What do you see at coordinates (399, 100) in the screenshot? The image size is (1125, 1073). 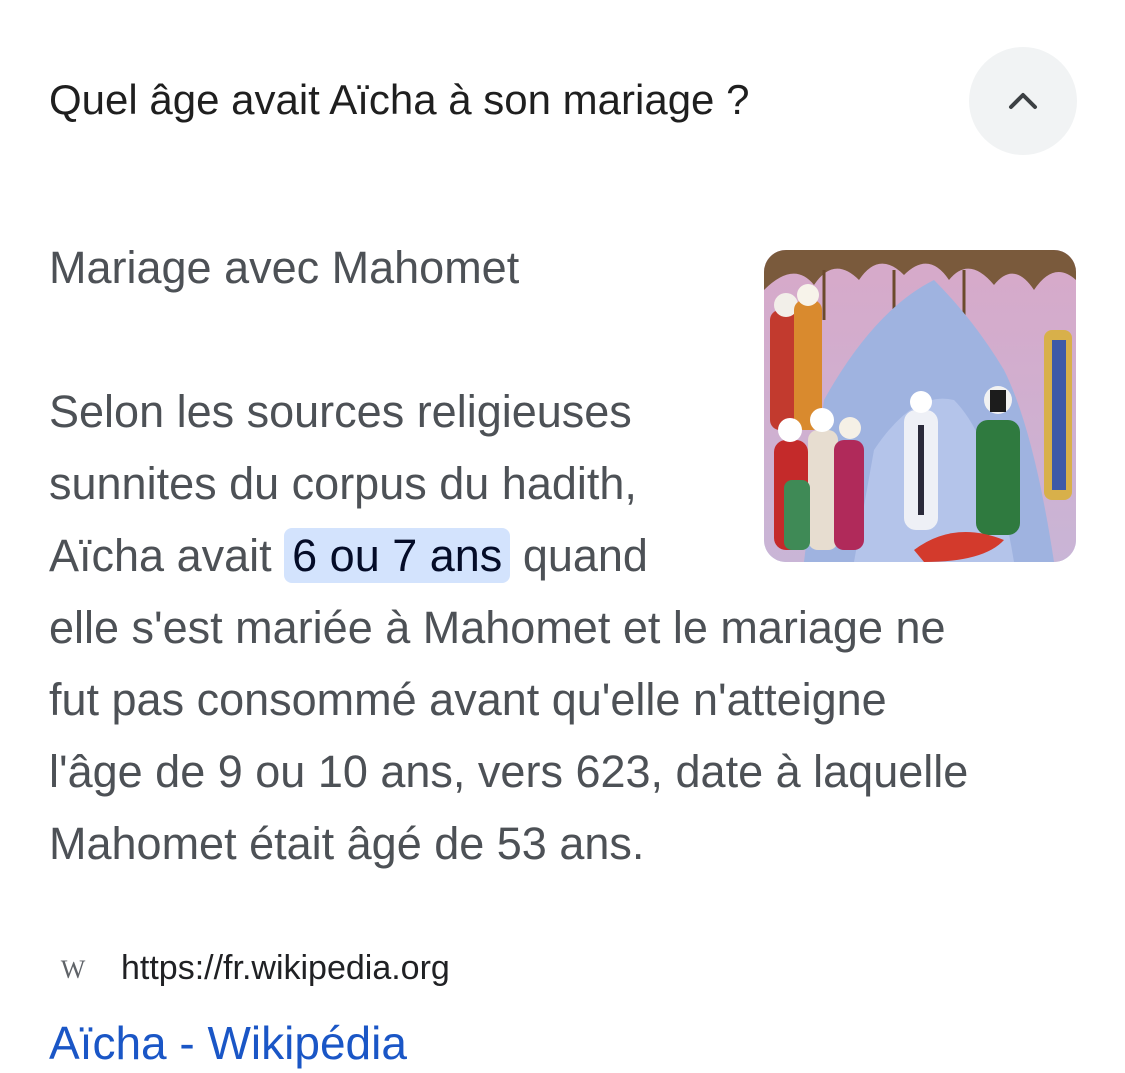 I see `question-title: Quel âge avait Aïcha à son mariage ?` at bounding box center [399, 100].